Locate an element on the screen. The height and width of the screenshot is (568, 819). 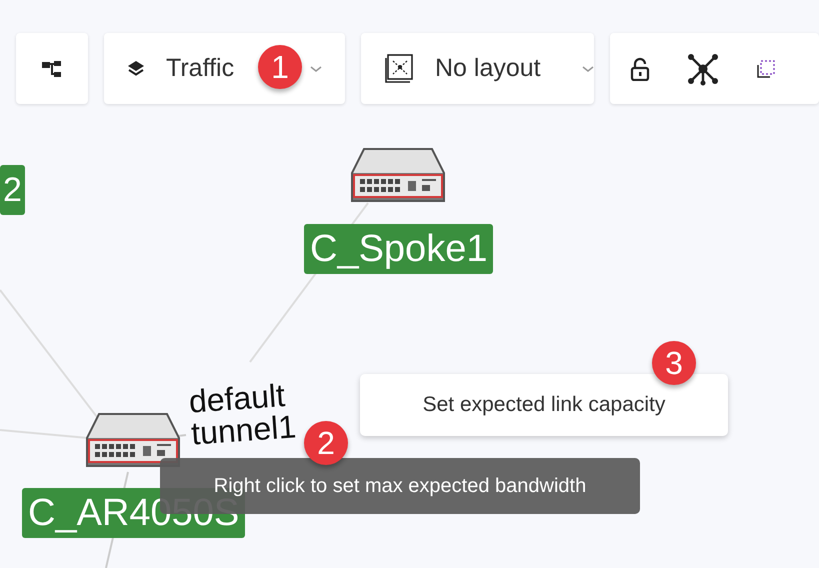
dropdown-label: Traffic is located at coordinates (200, 68).